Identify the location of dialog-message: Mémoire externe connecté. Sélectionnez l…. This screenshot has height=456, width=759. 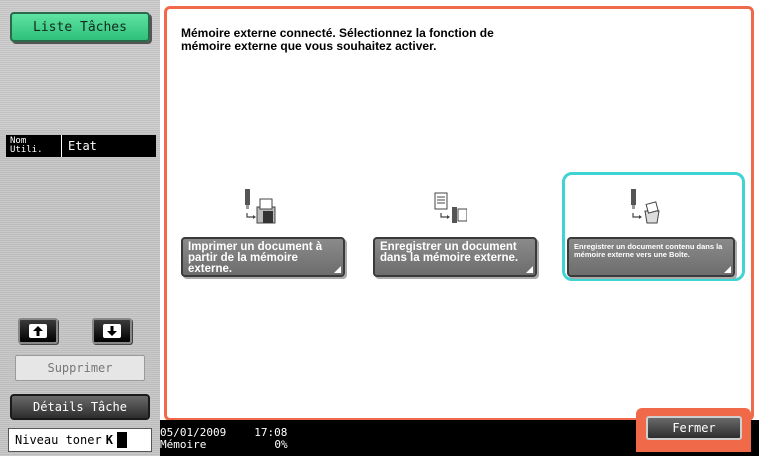
(337, 39).